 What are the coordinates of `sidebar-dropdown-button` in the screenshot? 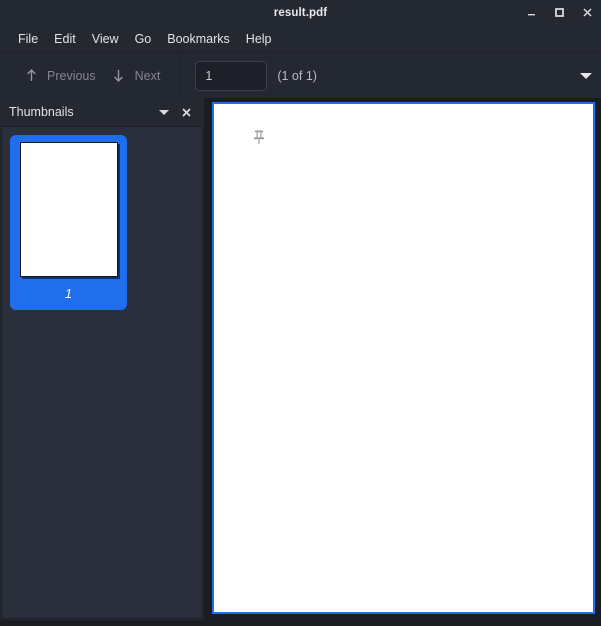 It's located at (164, 112).